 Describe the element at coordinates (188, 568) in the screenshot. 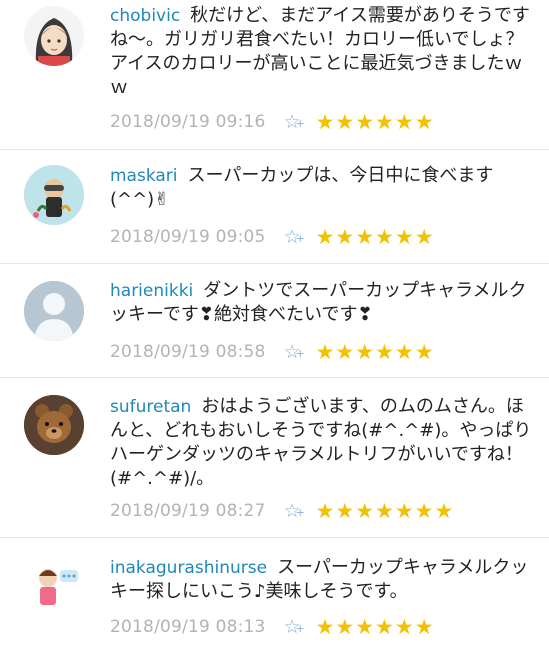

I see `username-link: inakagurashinurse` at that location.